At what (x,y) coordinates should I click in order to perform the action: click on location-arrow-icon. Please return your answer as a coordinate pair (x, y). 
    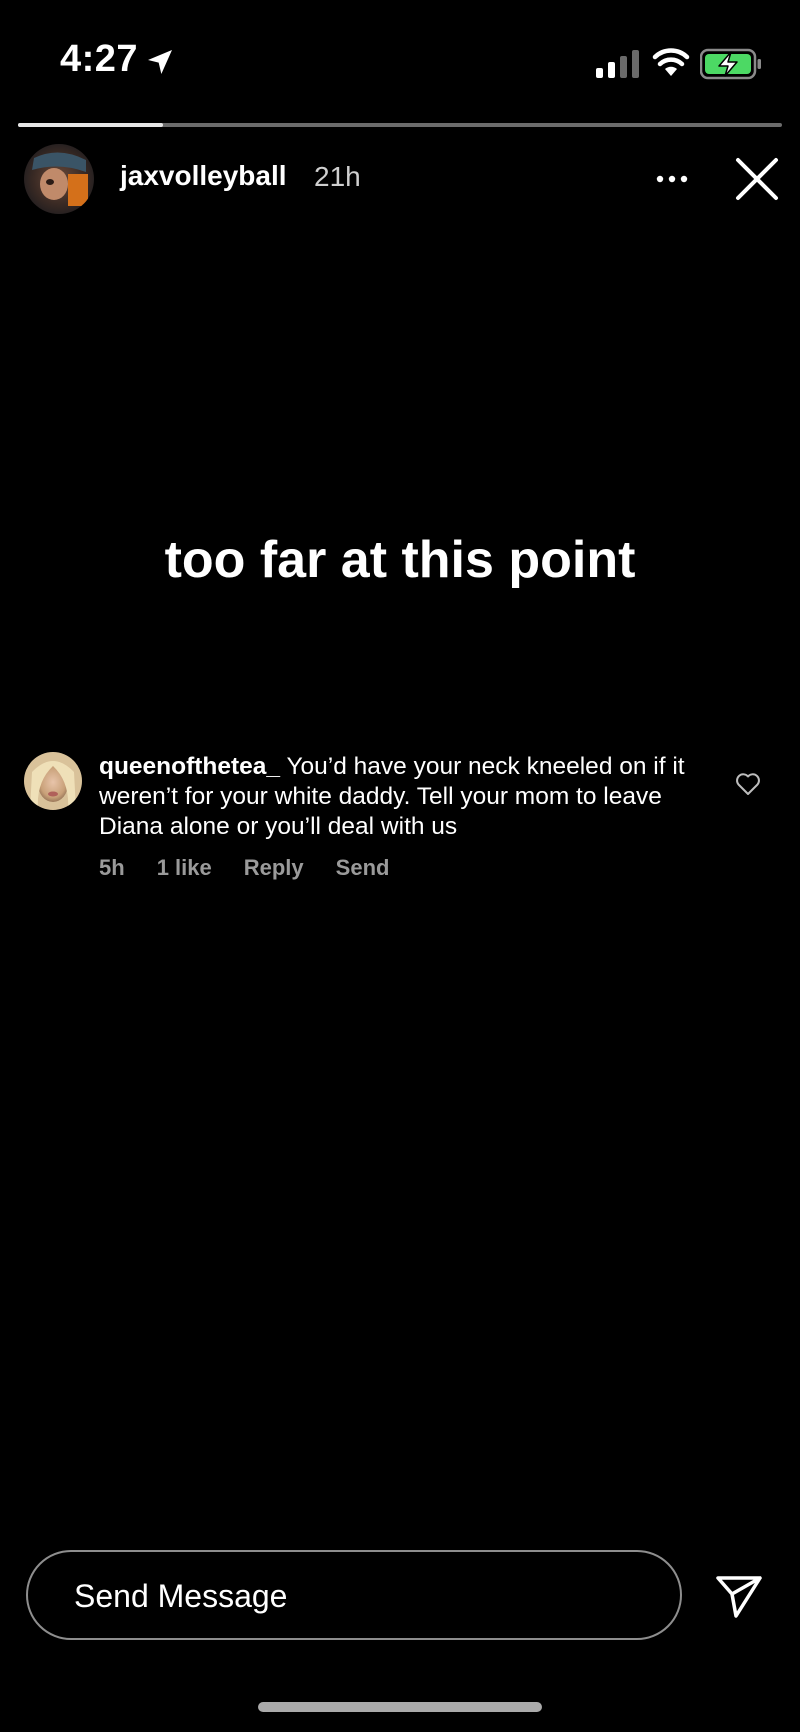
    Looking at the image, I should click on (160, 62).